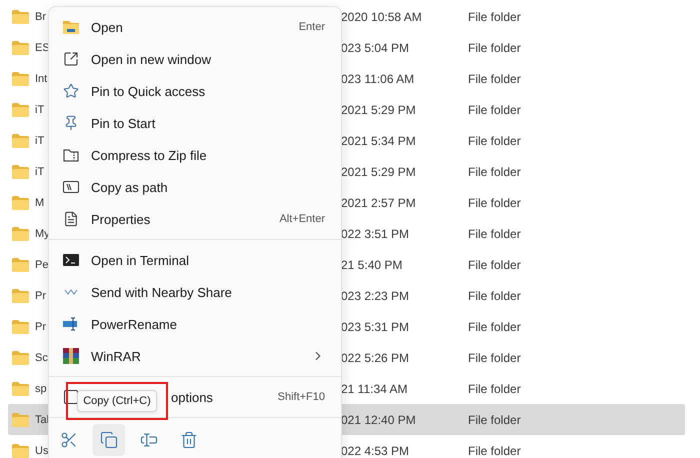 The width and height of the screenshot is (700, 458). Describe the element at coordinates (40, 16) in the screenshot. I see `file-name: Br` at that location.